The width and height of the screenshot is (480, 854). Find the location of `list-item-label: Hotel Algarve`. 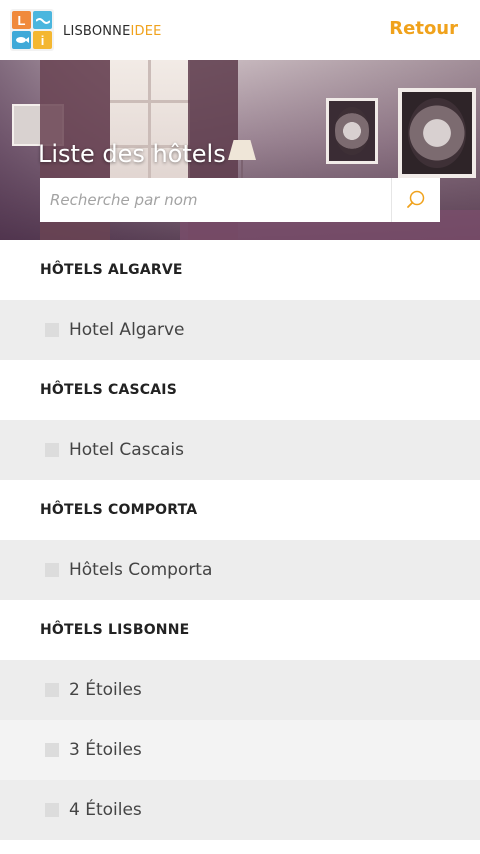

list-item-label: Hotel Algarve is located at coordinates (127, 330).